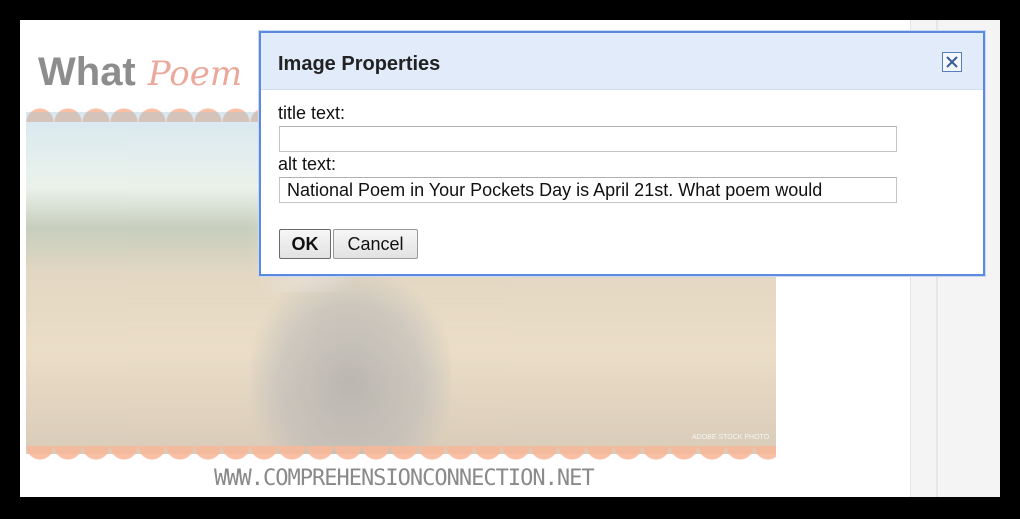 The height and width of the screenshot is (519, 1020). What do you see at coordinates (401, 455) in the screenshot?
I see `scallop-border-bottom` at bounding box center [401, 455].